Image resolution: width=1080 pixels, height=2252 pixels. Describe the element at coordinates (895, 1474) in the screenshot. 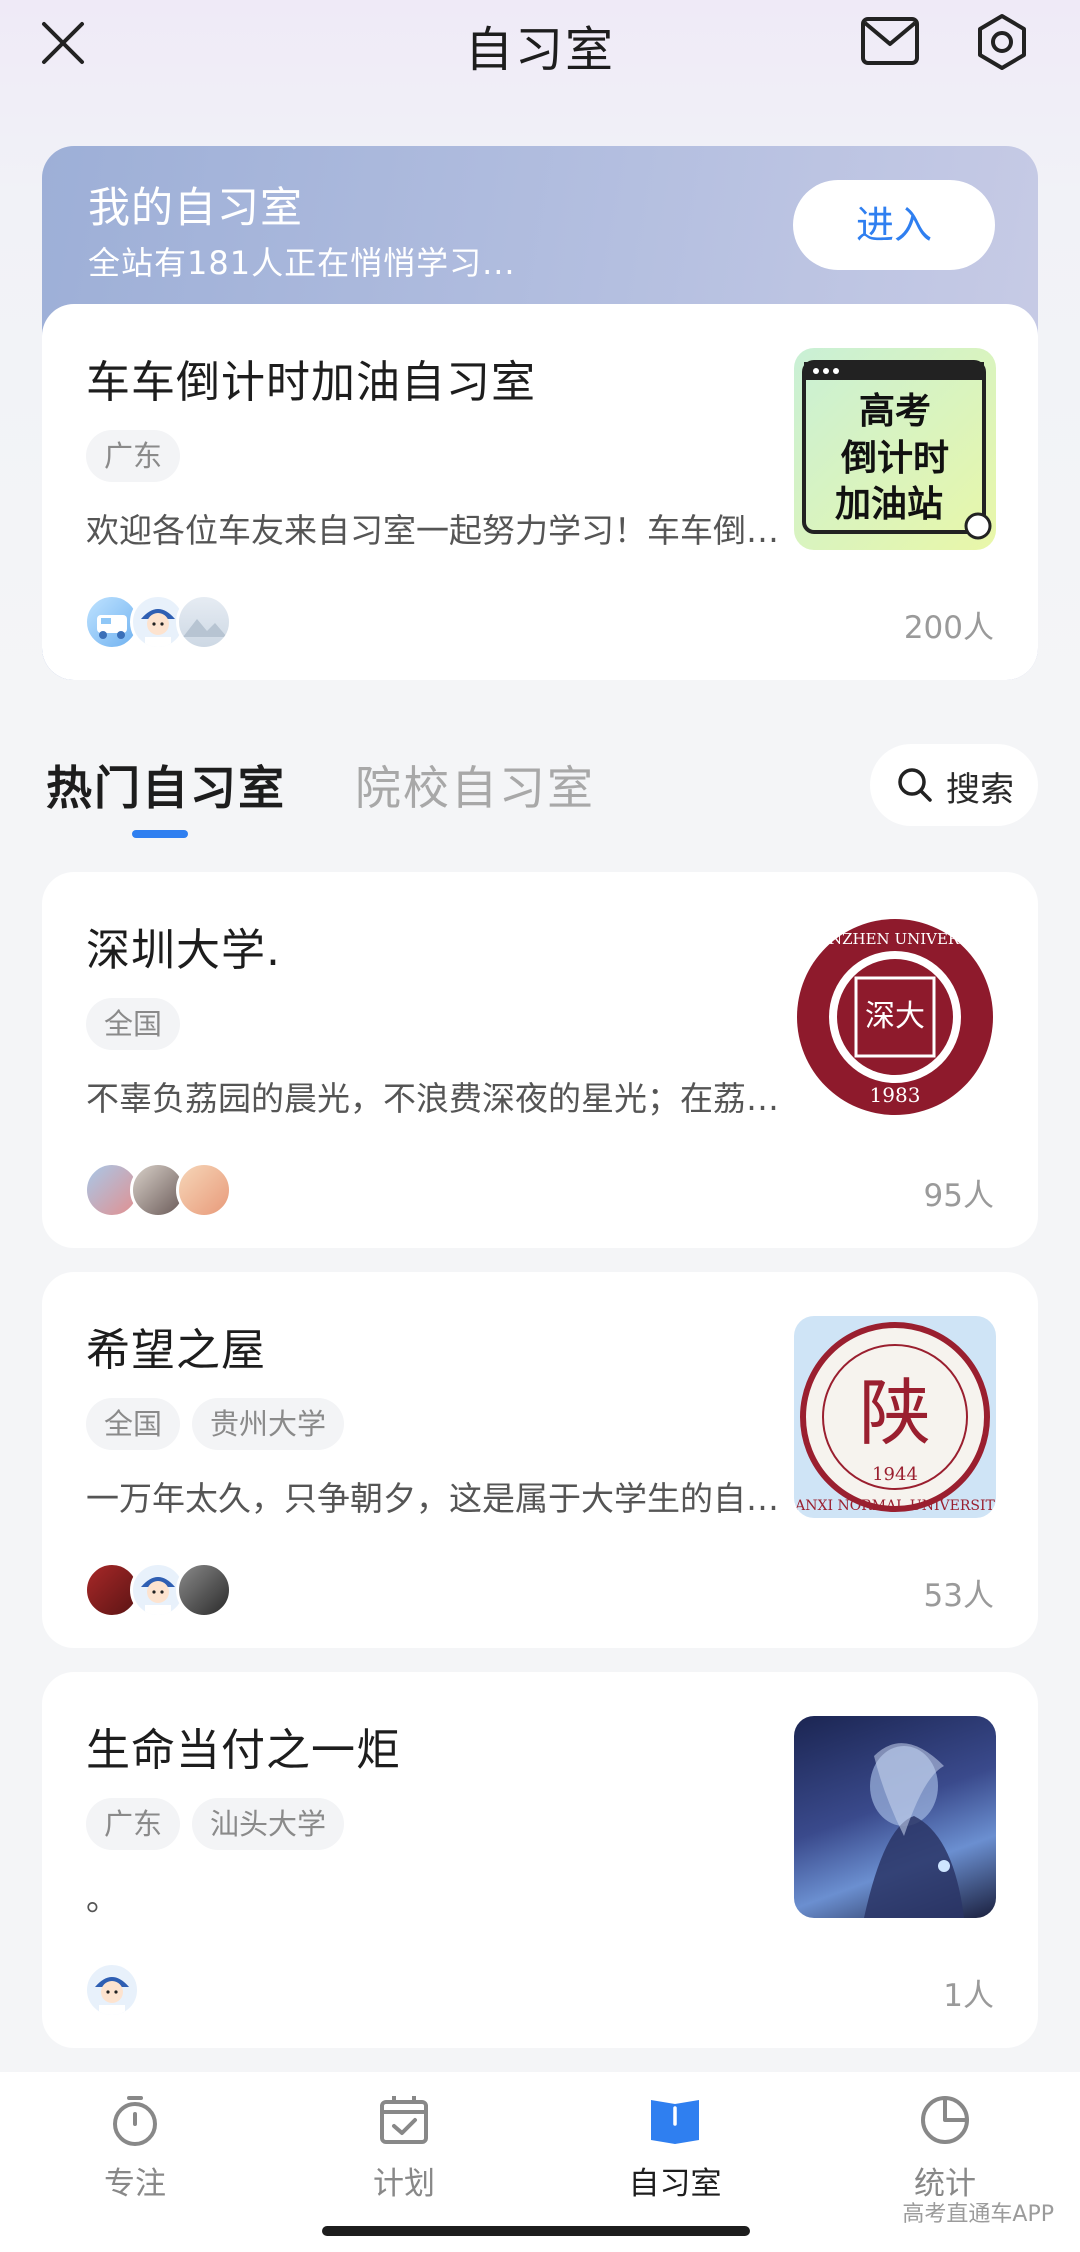

I see `thumb-year: 1944` at that location.